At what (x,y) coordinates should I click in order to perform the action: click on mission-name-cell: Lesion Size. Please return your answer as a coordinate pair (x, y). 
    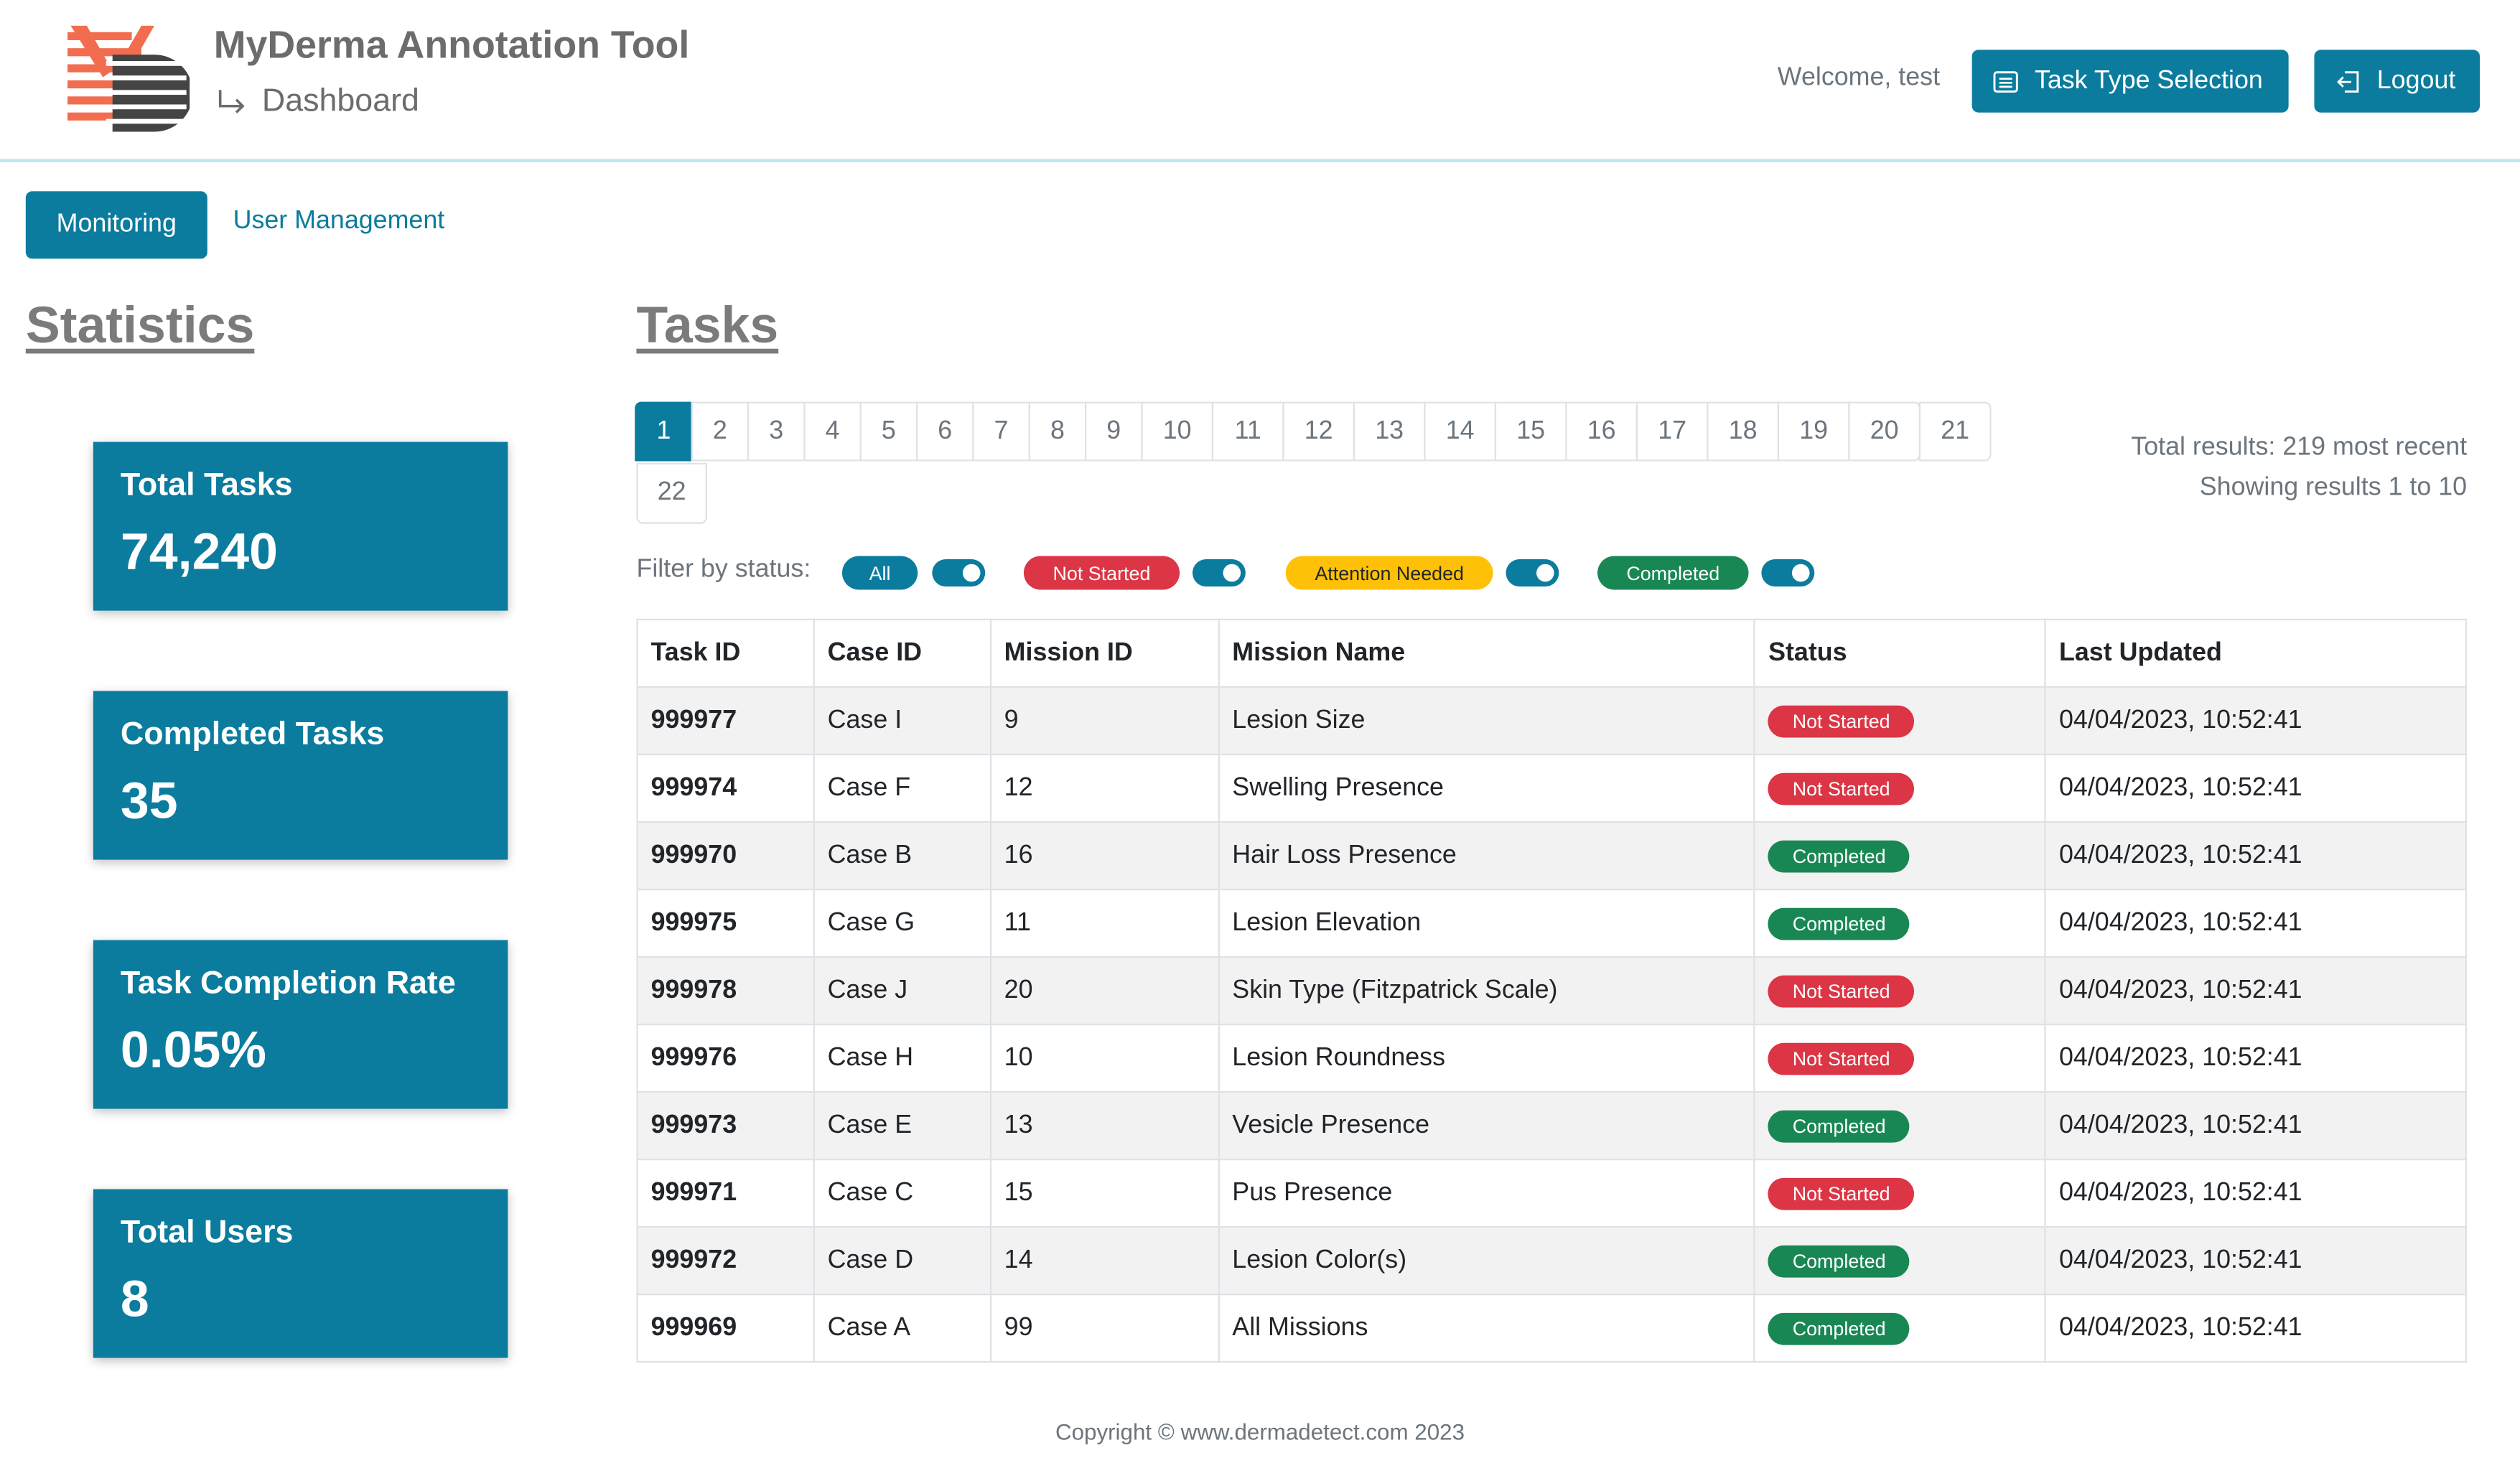
    Looking at the image, I should click on (1487, 721).